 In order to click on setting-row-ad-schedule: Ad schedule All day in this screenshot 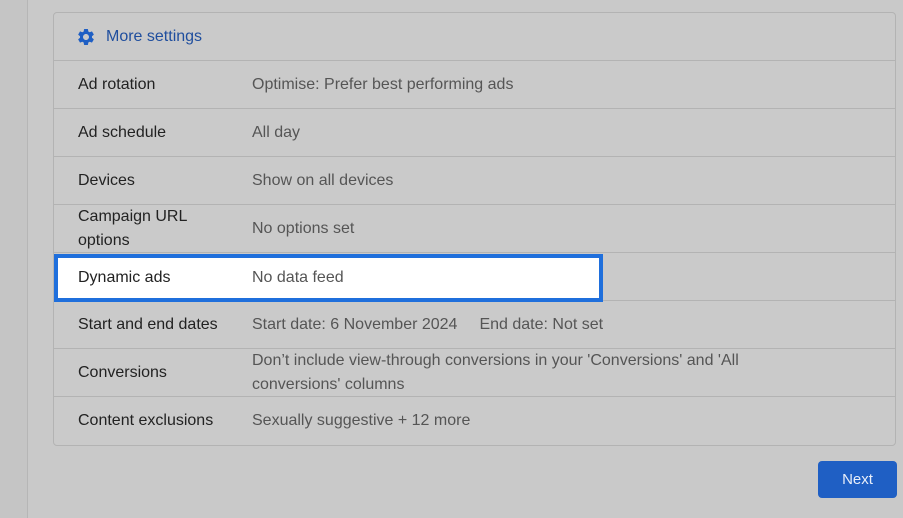, I will do `click(474, 133)`.